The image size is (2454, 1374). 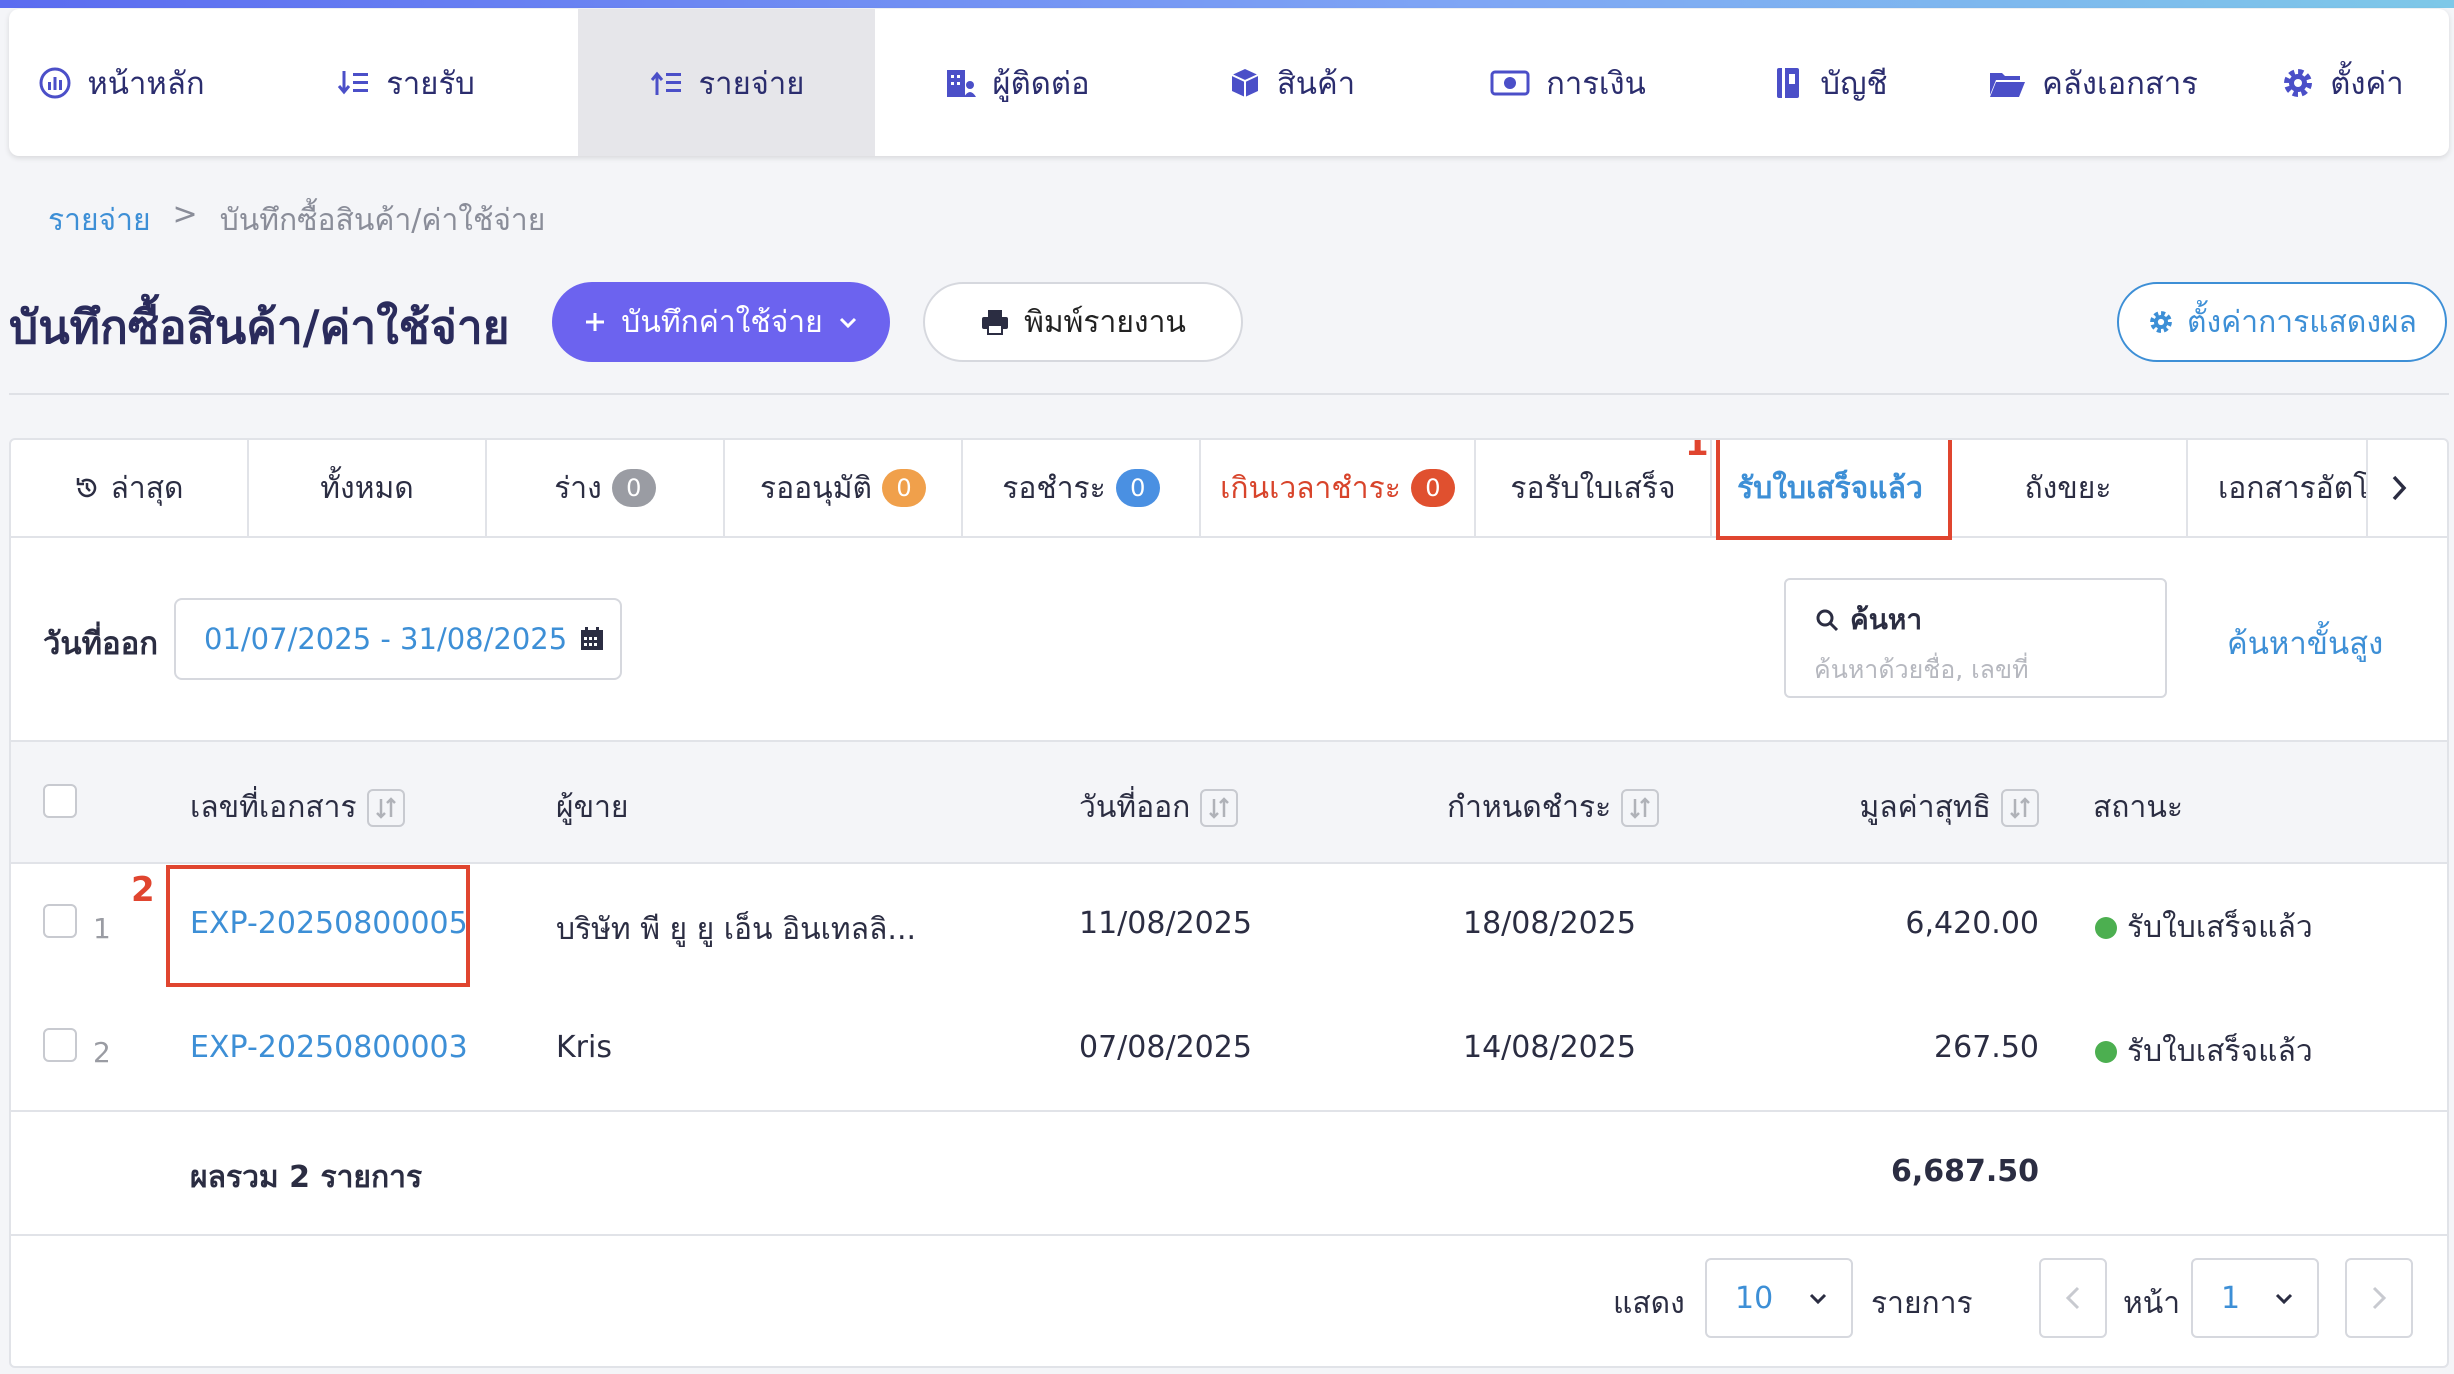 What do you see at coordinates (1159, 807) in the screenshot?
I see `column-issue-date: วันที่ออก` at bounding box center [1159, 807].